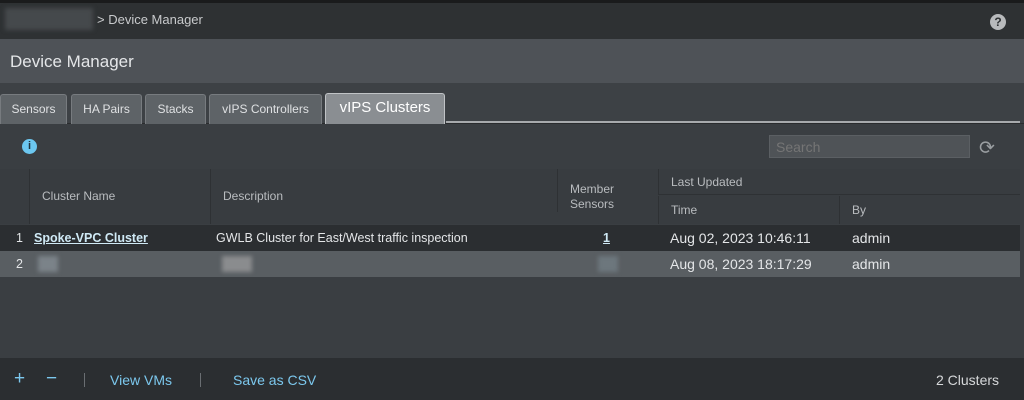  What do you see at coordinates (150, 19) in the screenshot?
I see `breadcrumb-current: > Device Manager` at bounding box center [150, 19].